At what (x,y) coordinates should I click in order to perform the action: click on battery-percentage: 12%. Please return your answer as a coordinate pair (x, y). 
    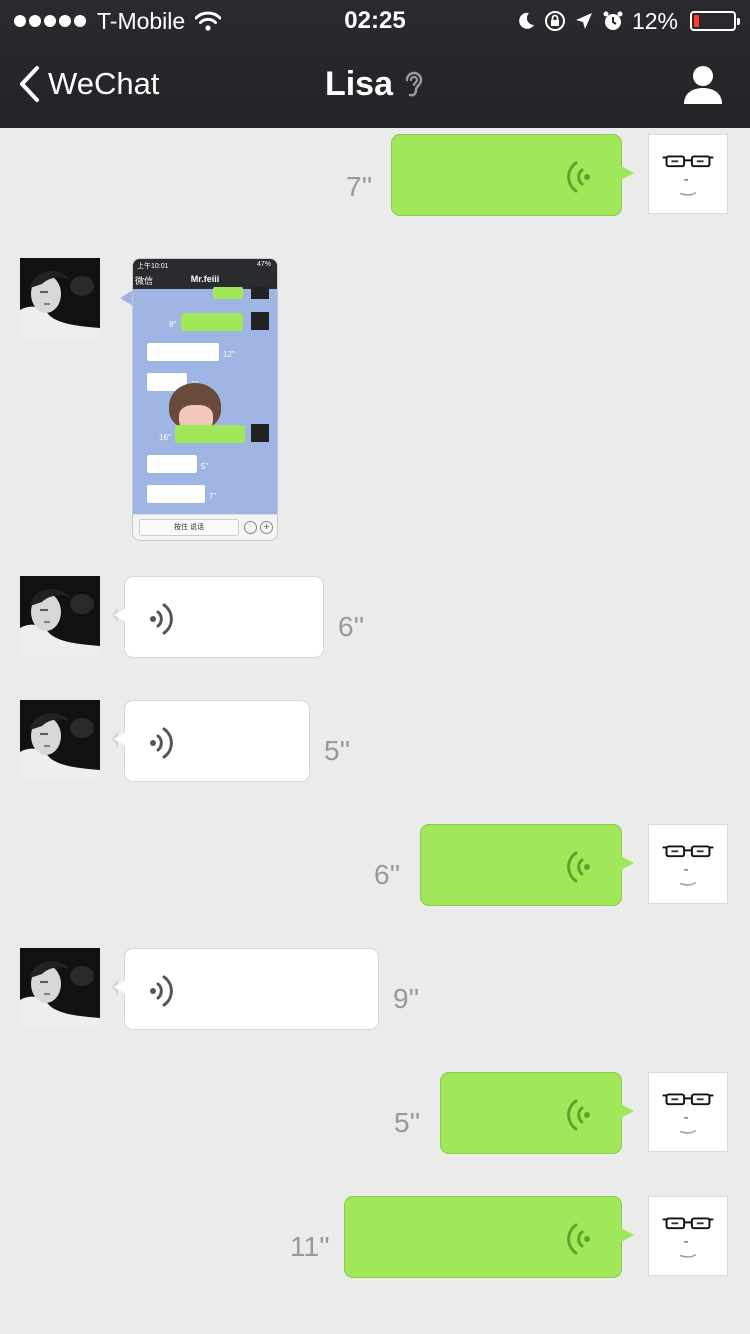
    Looking at the image, I should click on (654, 21).